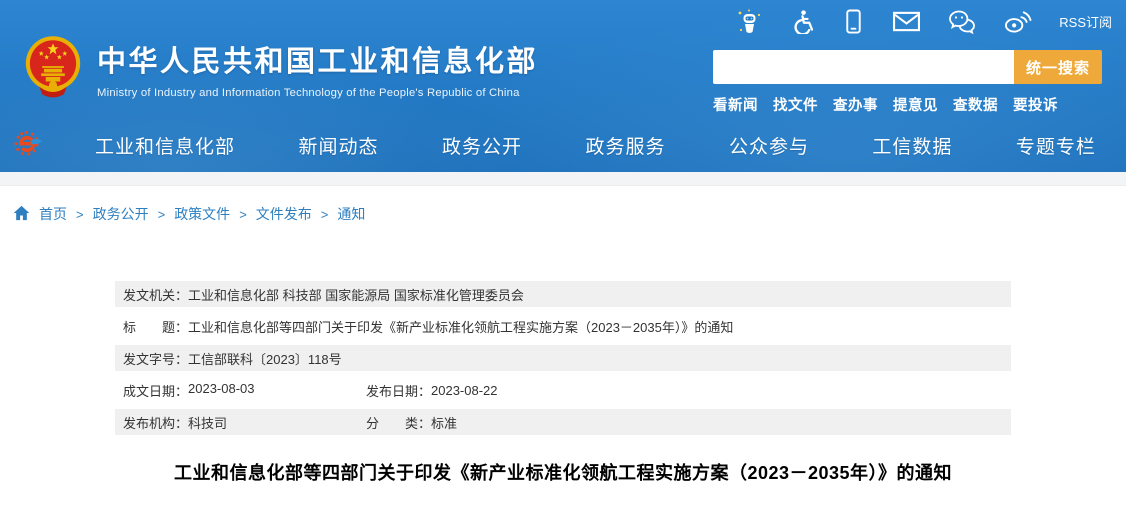  What do you see at coordinates (1035, 104) in the screenshot?
I see `quick-link-complaint: 要投诉` at bounding box center [1035, 104].